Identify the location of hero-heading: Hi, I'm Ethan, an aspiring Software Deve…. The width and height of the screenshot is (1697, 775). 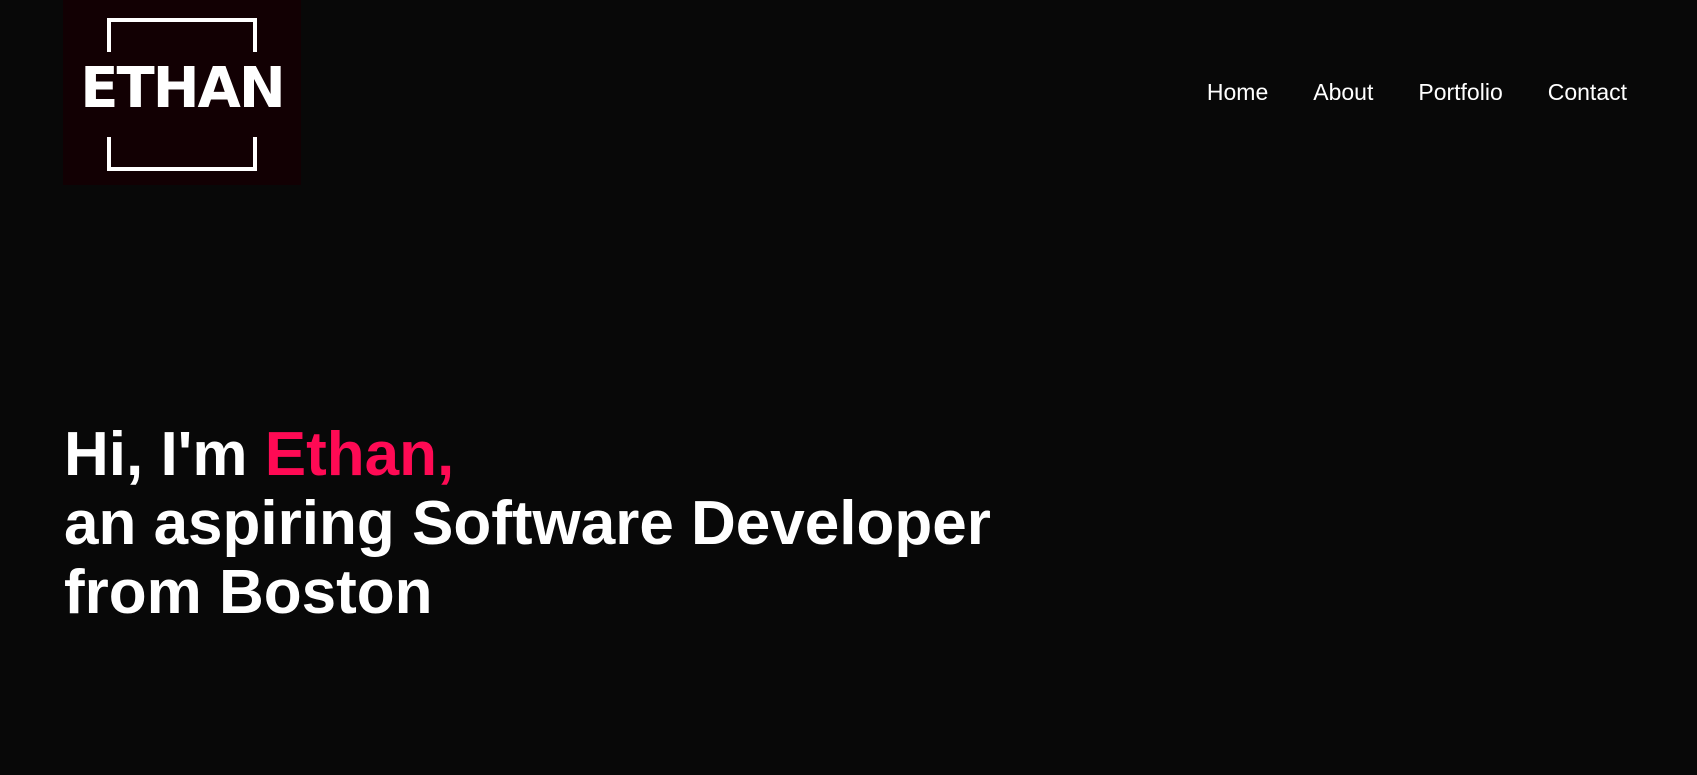
(527, 523).